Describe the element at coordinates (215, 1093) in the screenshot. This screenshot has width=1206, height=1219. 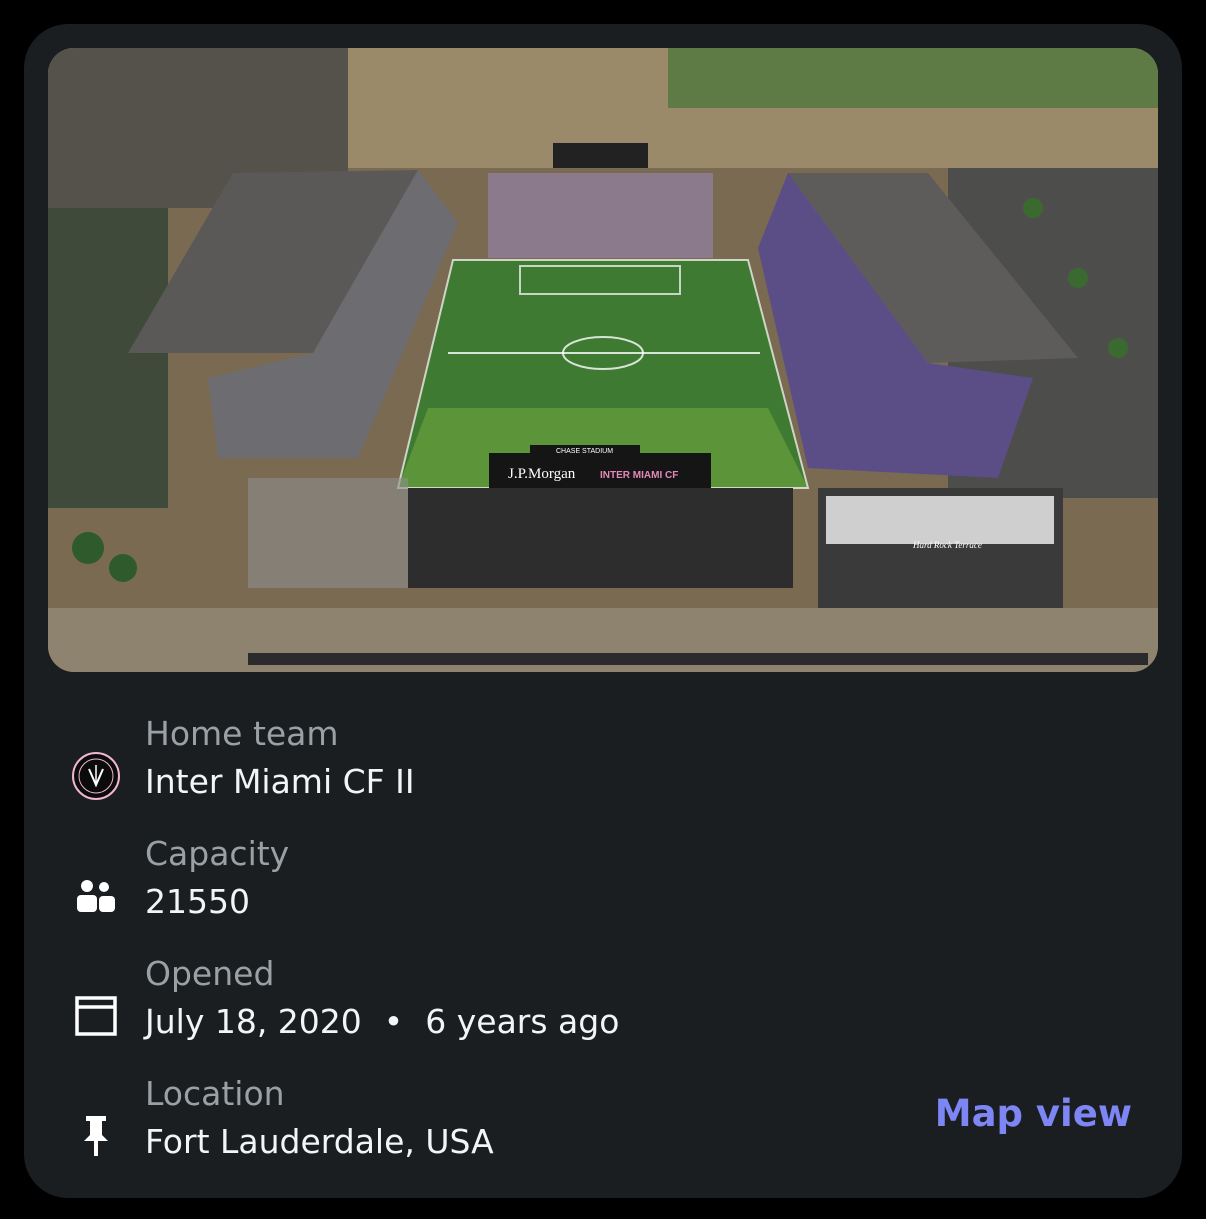
I see `location-label: Location` at that location.